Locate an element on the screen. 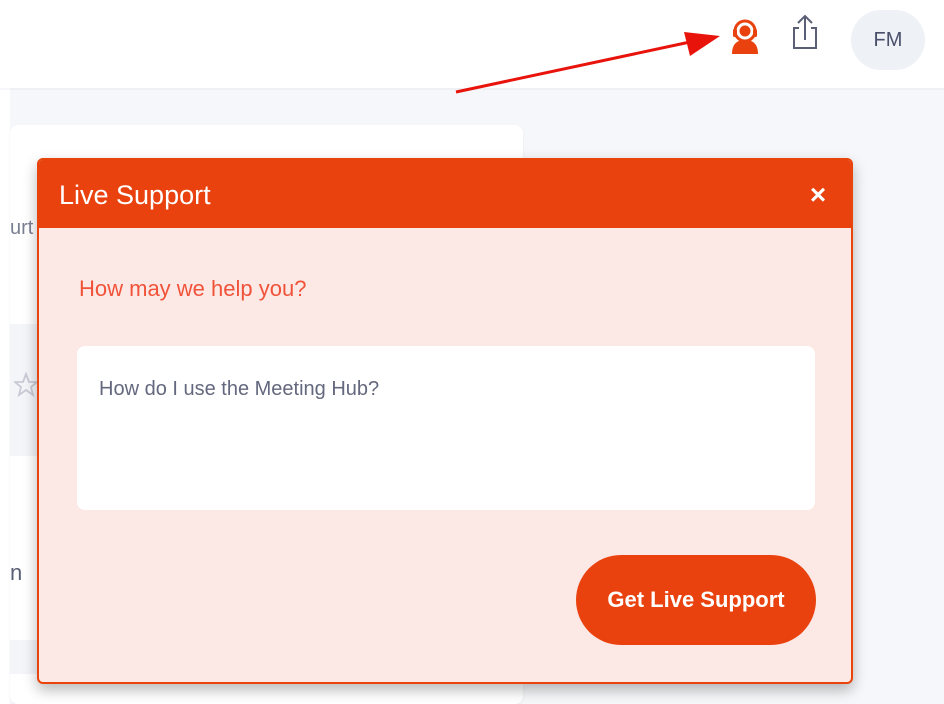  background-text: urt is located at coordinates (22, 228).